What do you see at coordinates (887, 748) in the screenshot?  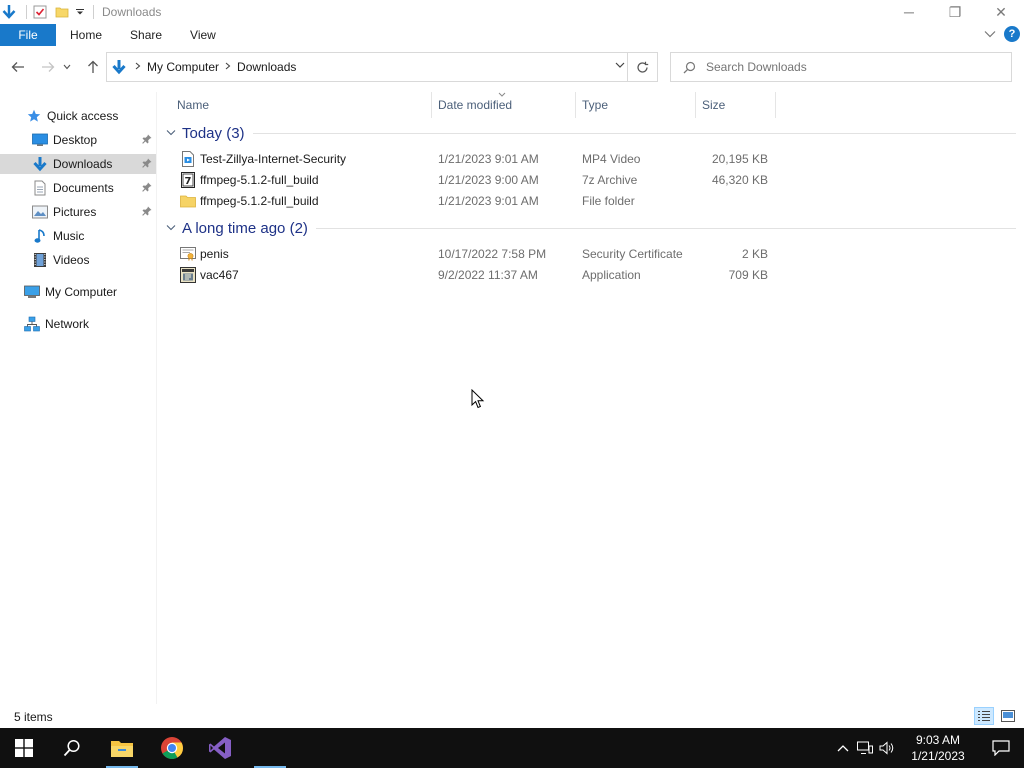 I see `volume-icon` at bounding box center [887, 748].